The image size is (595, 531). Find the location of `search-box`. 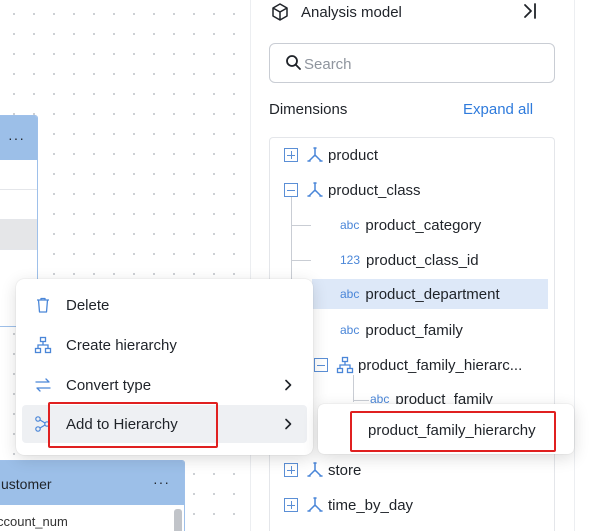

search-box is located at coordinates (412, 63).